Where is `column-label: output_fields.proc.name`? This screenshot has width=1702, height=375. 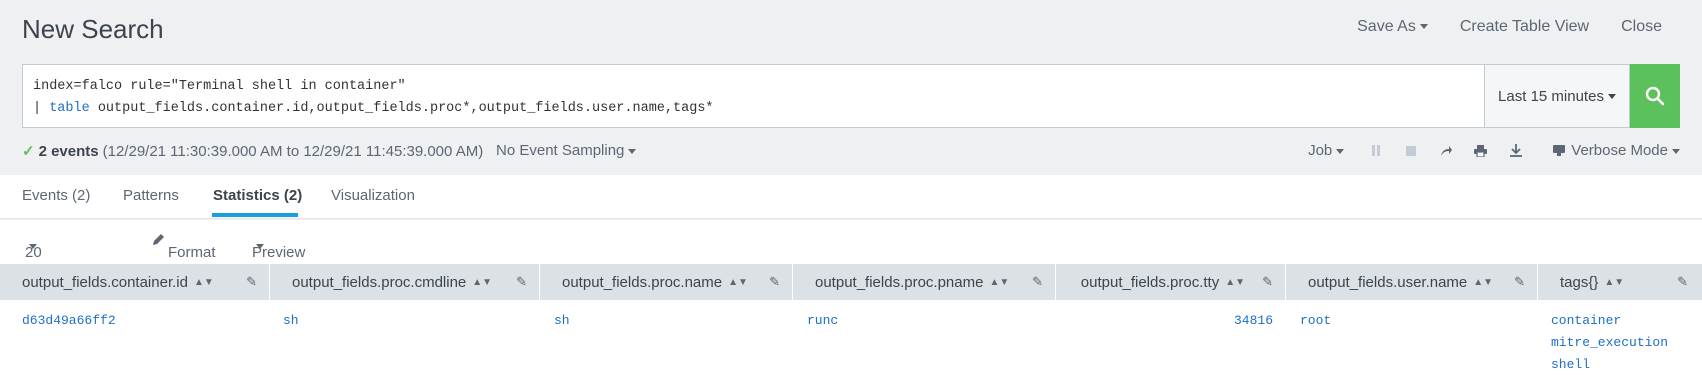
column-label: output_fields.proc.name is located at coordinates (642, 282).